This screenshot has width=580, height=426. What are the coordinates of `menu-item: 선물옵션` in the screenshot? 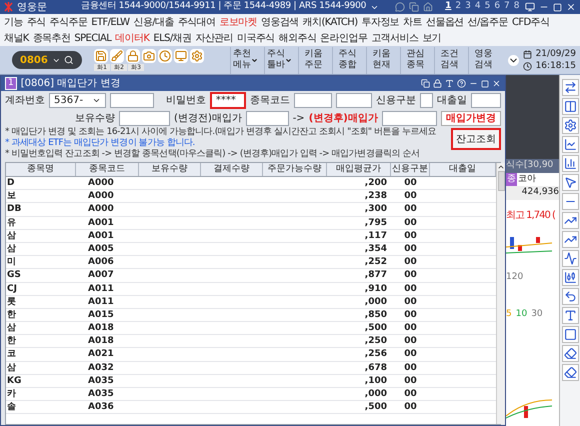 It's located at (445, 22).